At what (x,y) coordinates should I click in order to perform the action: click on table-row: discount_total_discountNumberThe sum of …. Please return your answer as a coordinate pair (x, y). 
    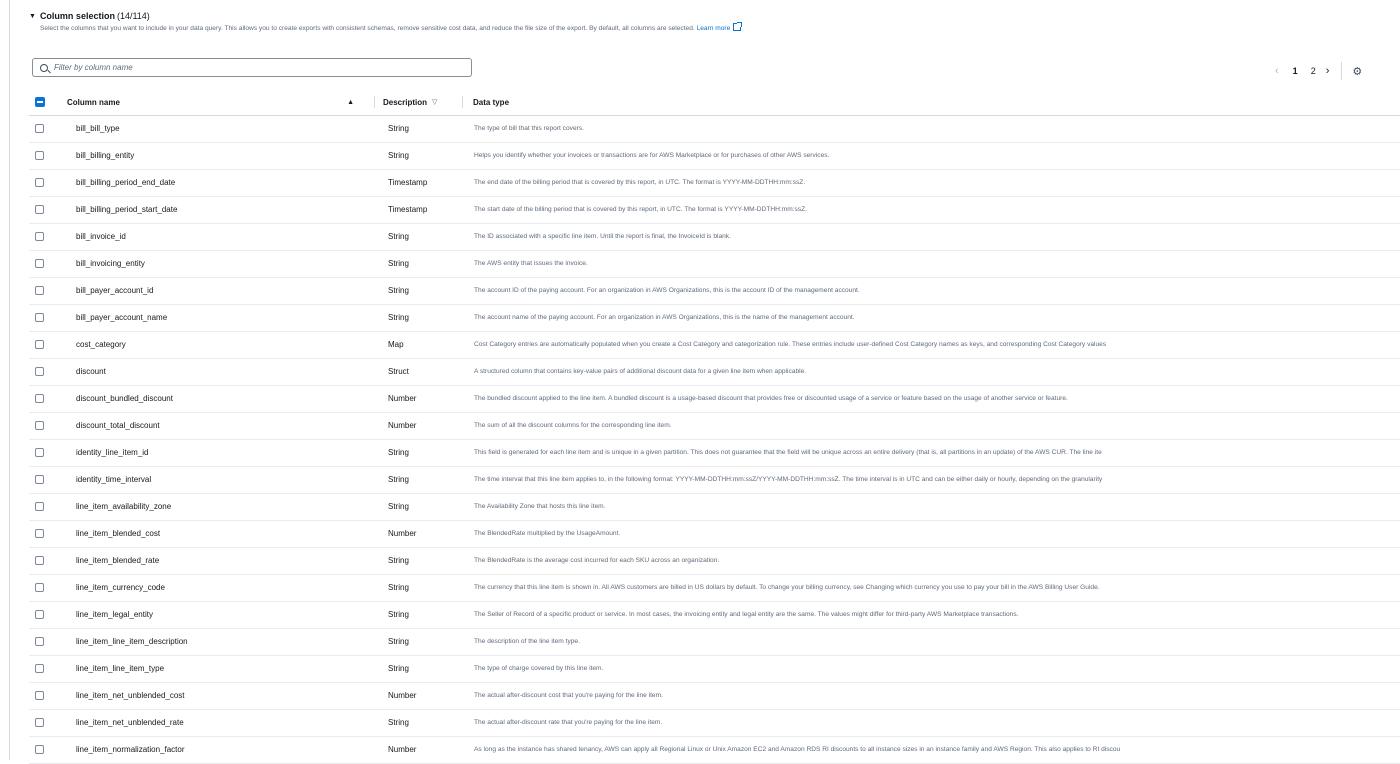
    Looking at the image, I should click on (714, 425).